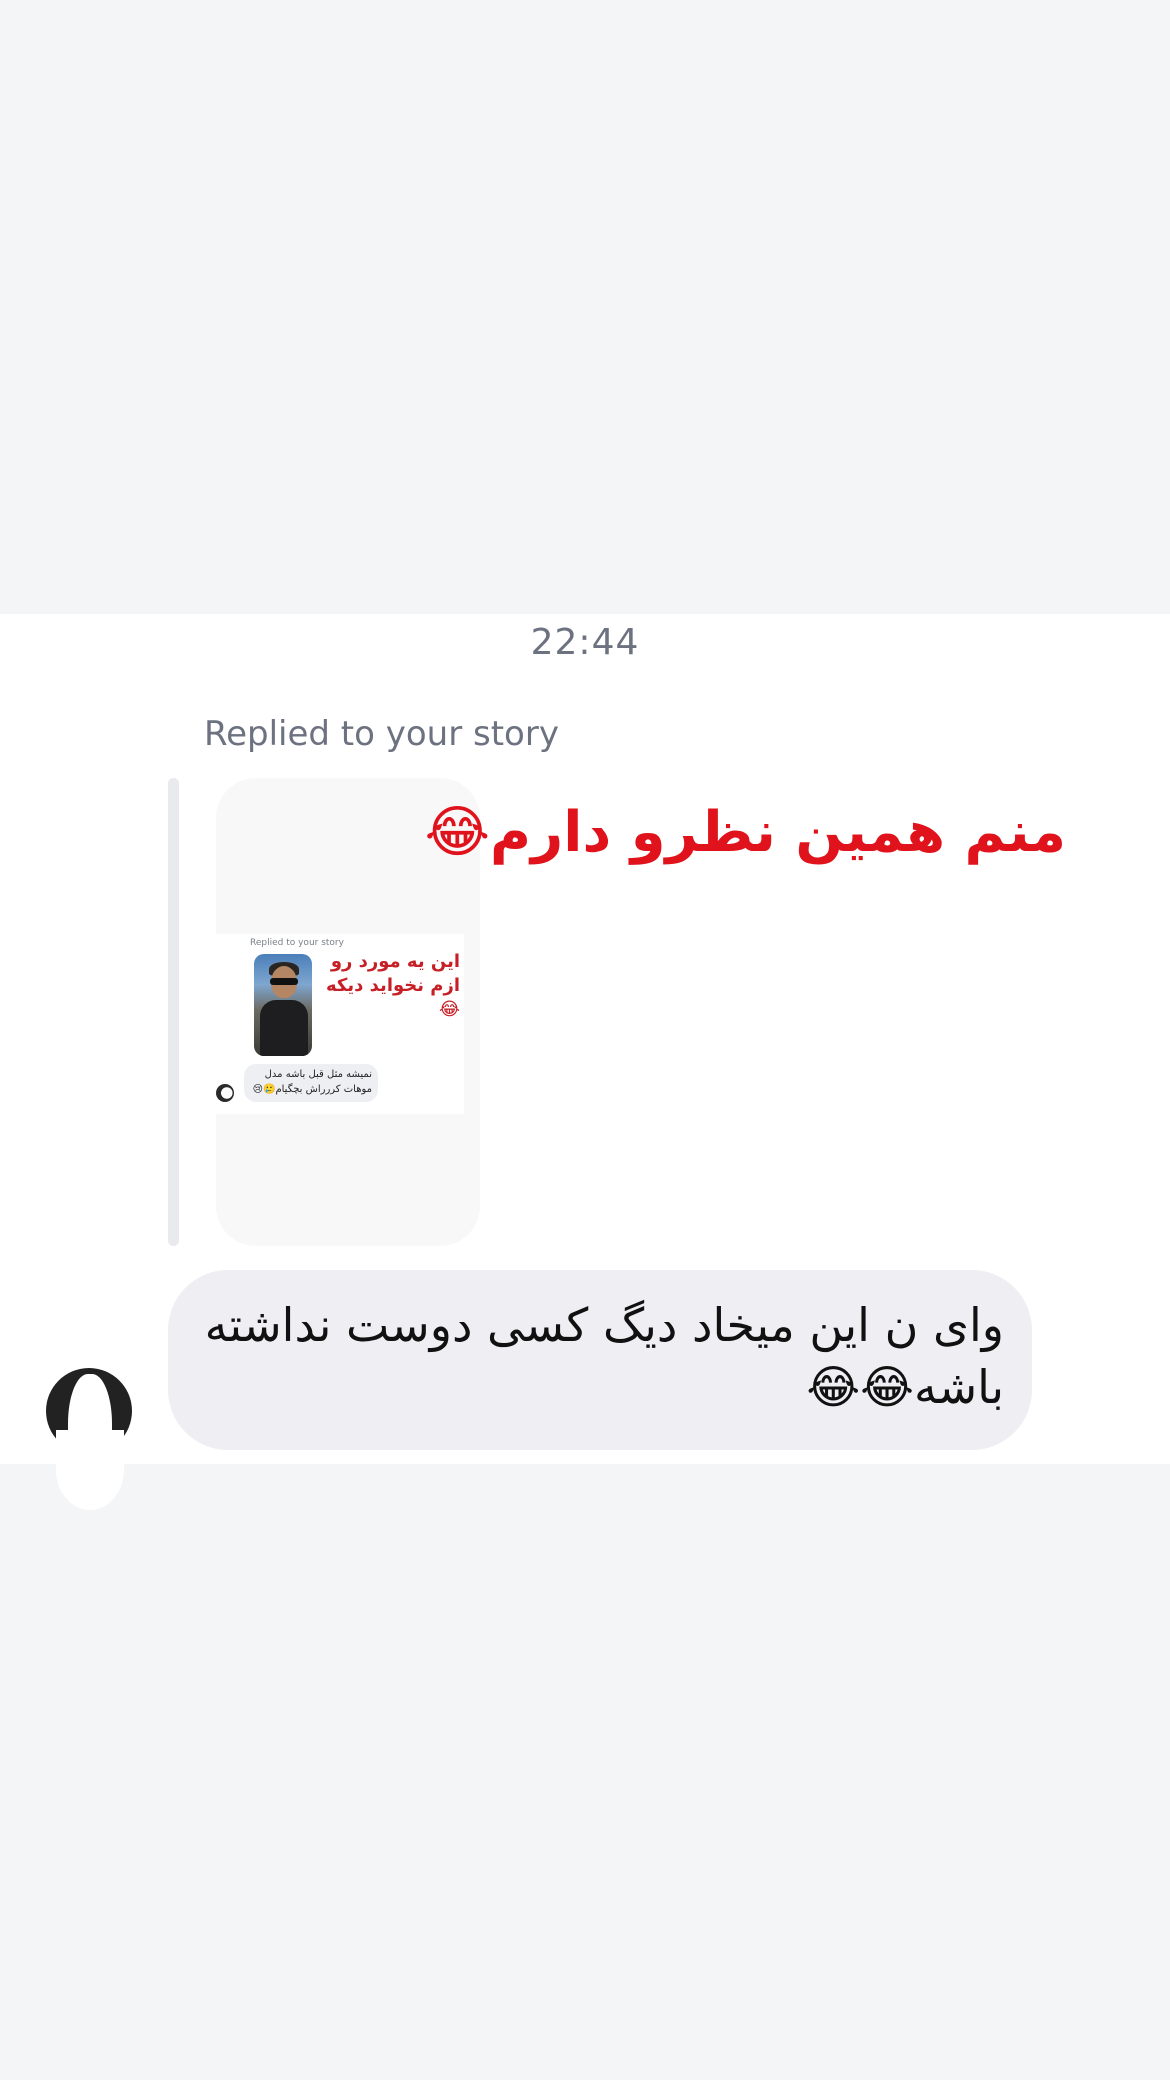 This screenshot has height=2080, width=1170. I want to click on message-timestamp: 22:44, so click(585, 642).